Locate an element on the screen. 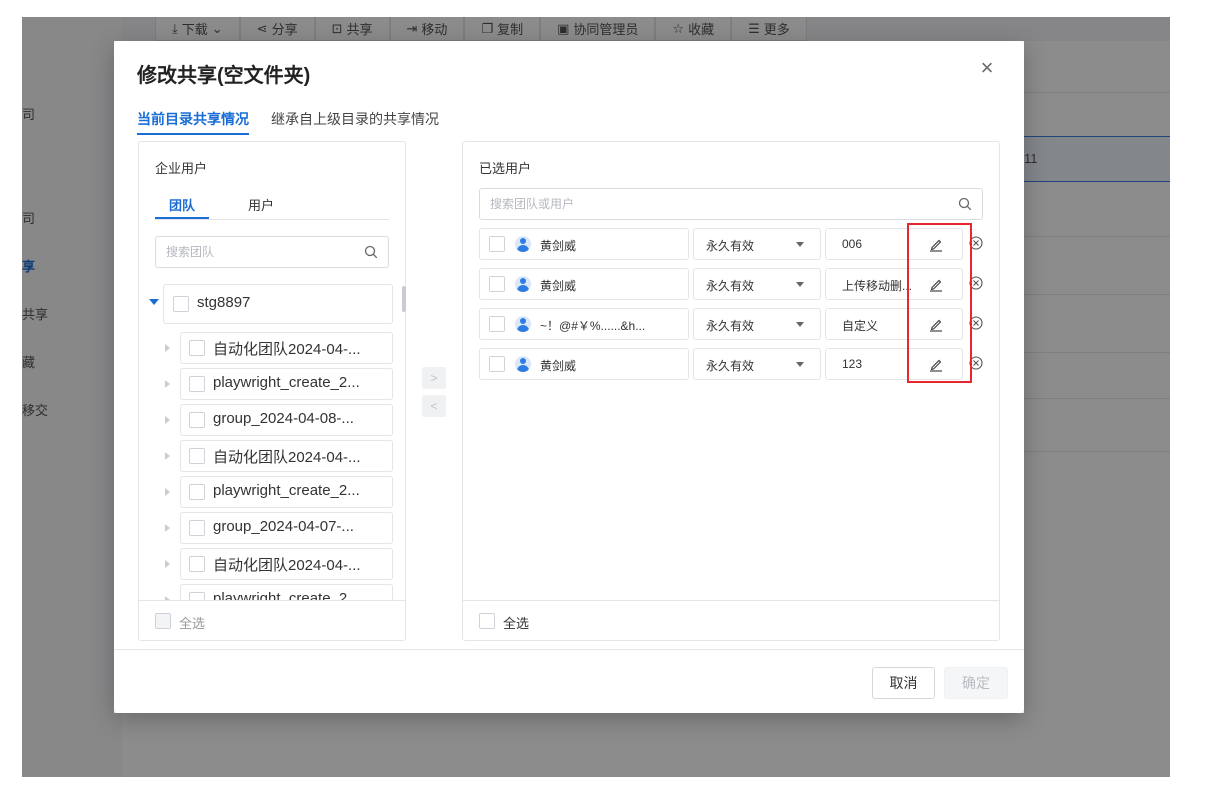  right-panel-footer: 全选 is located at coordinates (731, 620).